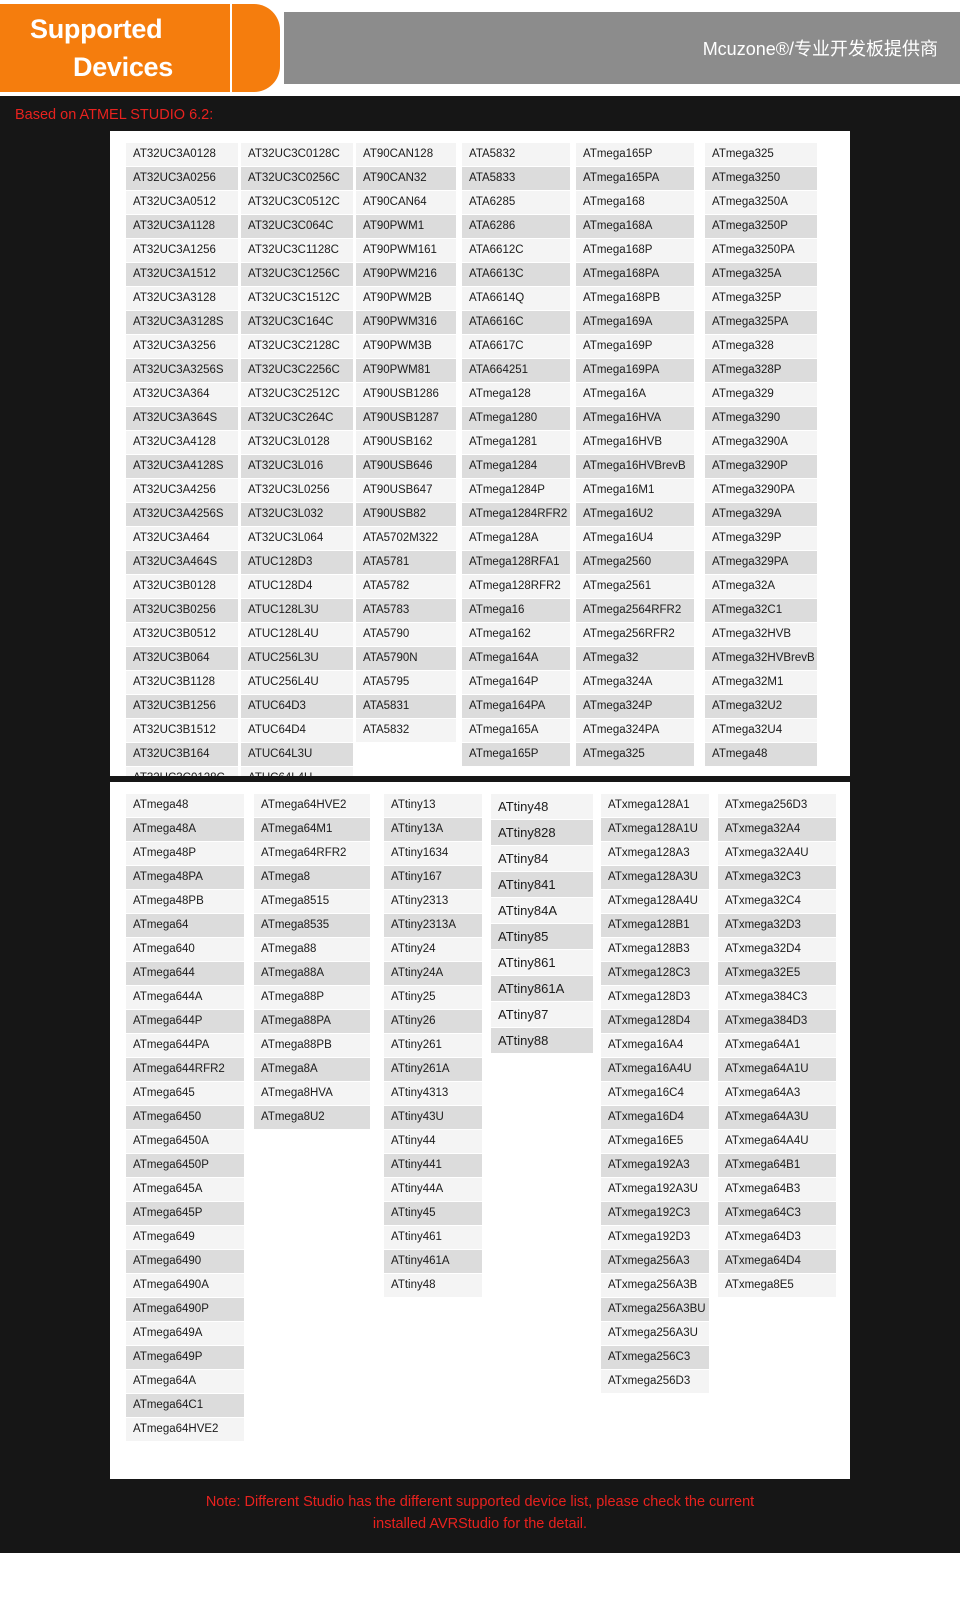  I want to click on device-item: ATmega6490P, so click(185, 1310).